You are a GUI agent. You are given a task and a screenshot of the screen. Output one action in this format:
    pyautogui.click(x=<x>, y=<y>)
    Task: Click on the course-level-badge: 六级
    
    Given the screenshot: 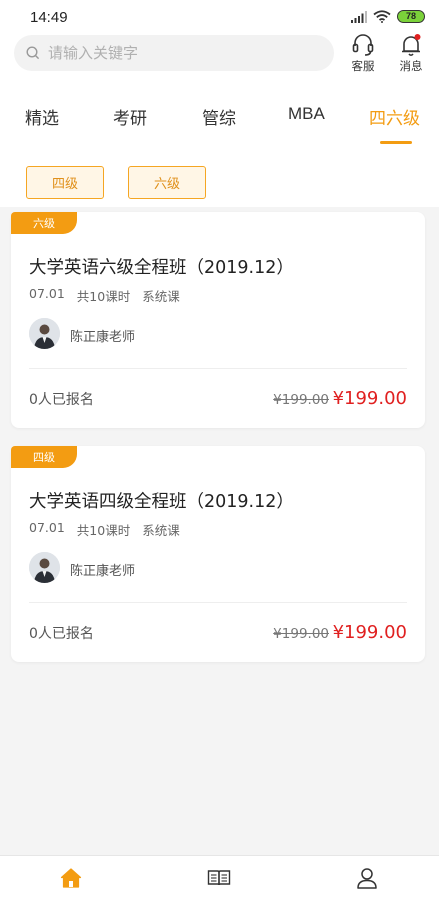 What is the action you would take?
    pyautogui.click(x=44, y=223)
    